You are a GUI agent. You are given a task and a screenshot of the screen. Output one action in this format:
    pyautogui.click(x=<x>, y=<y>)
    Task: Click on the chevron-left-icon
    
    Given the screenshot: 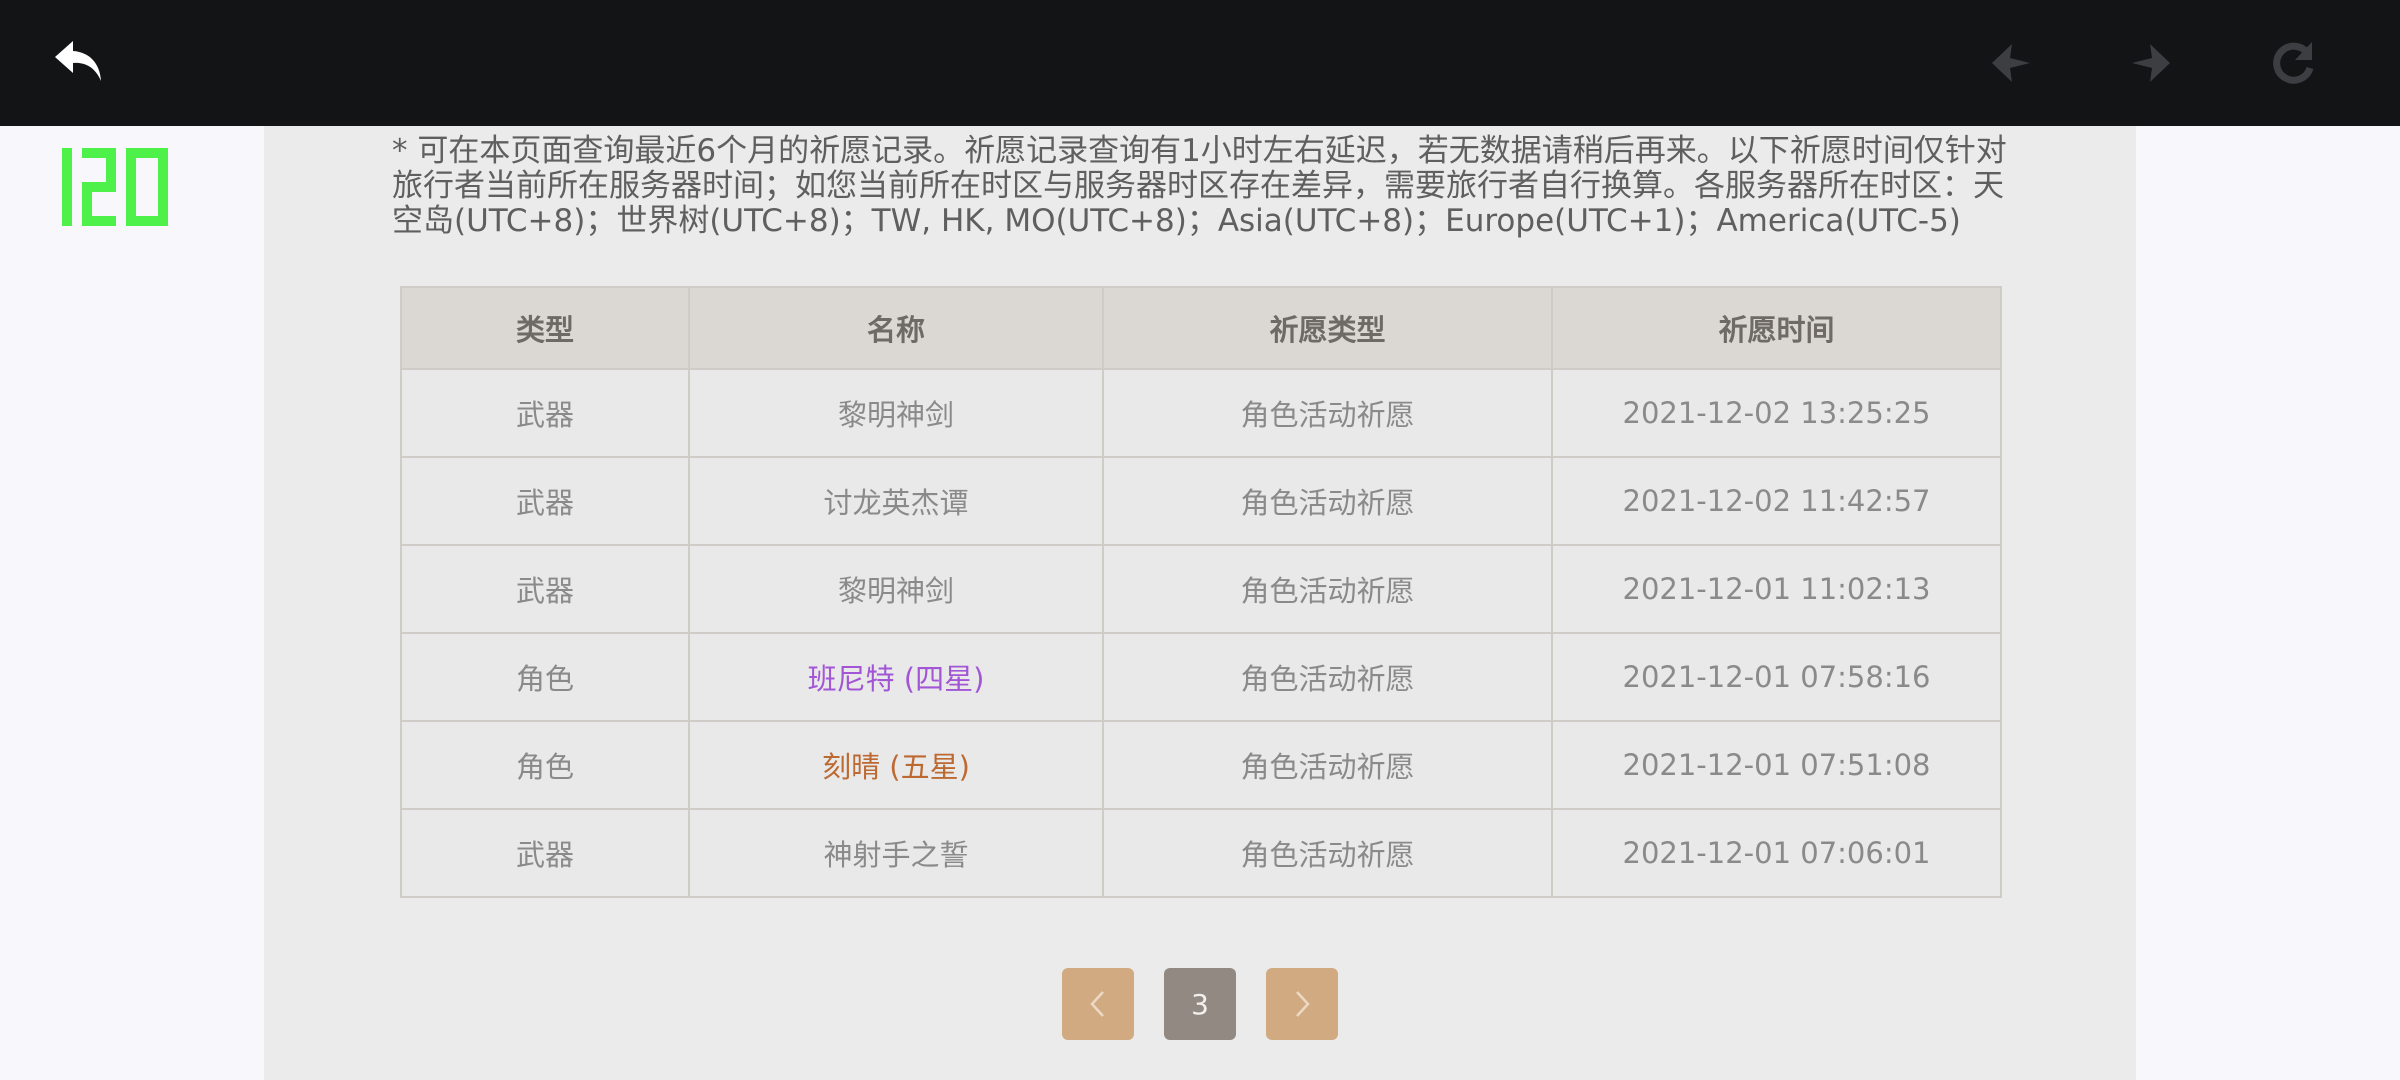 What is the action you would take?
    pyautogui.click(x=1097, y=1004)
    